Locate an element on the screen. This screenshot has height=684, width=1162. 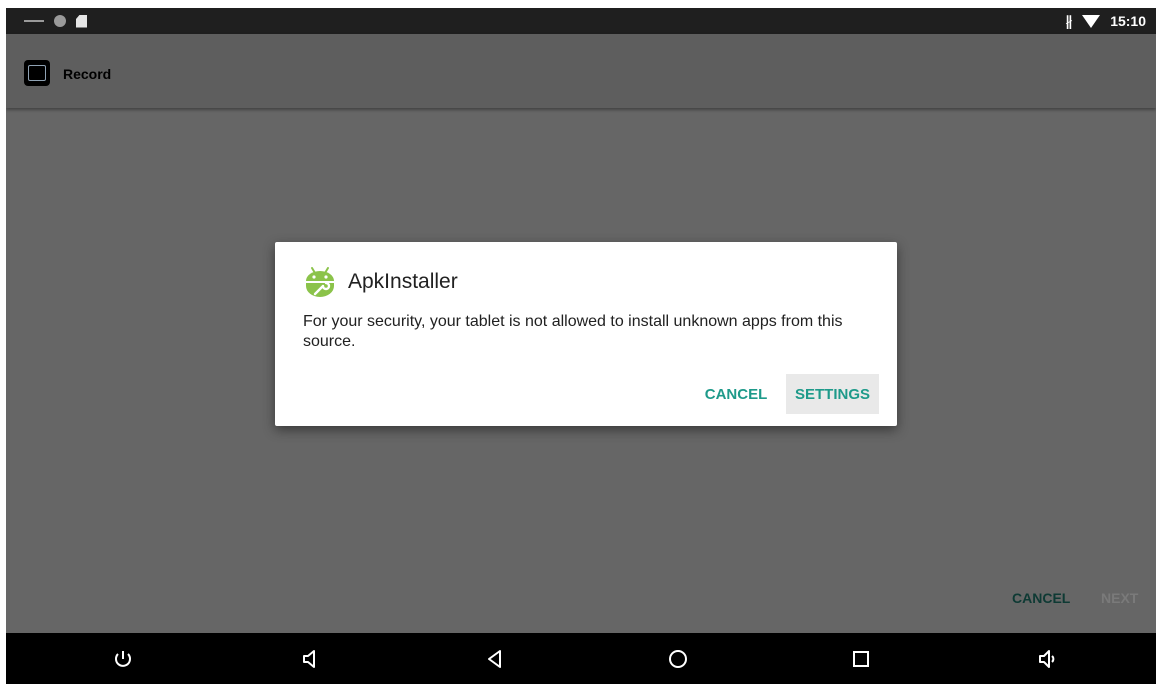
status-bar-system: ∦ 15:10 is located at coordinates (1105, 21).